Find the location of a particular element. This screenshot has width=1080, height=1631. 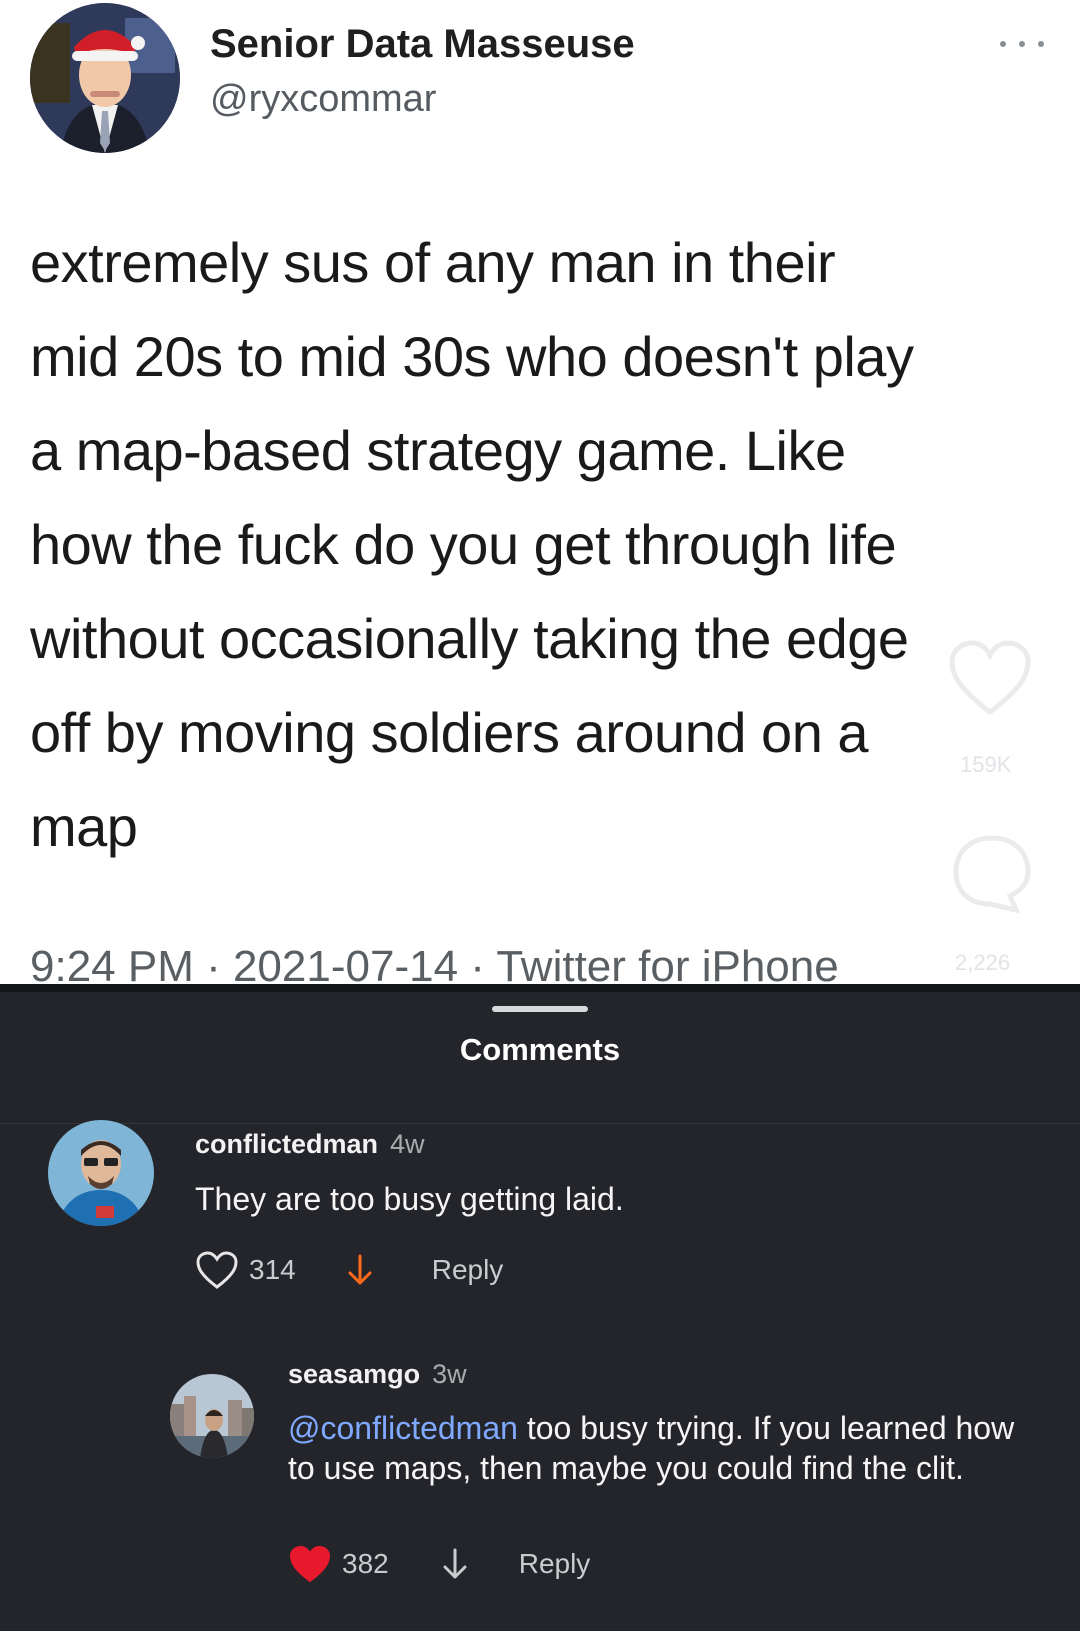

comment-username: conflictedman 4w is located at coordinates (310, 1144).